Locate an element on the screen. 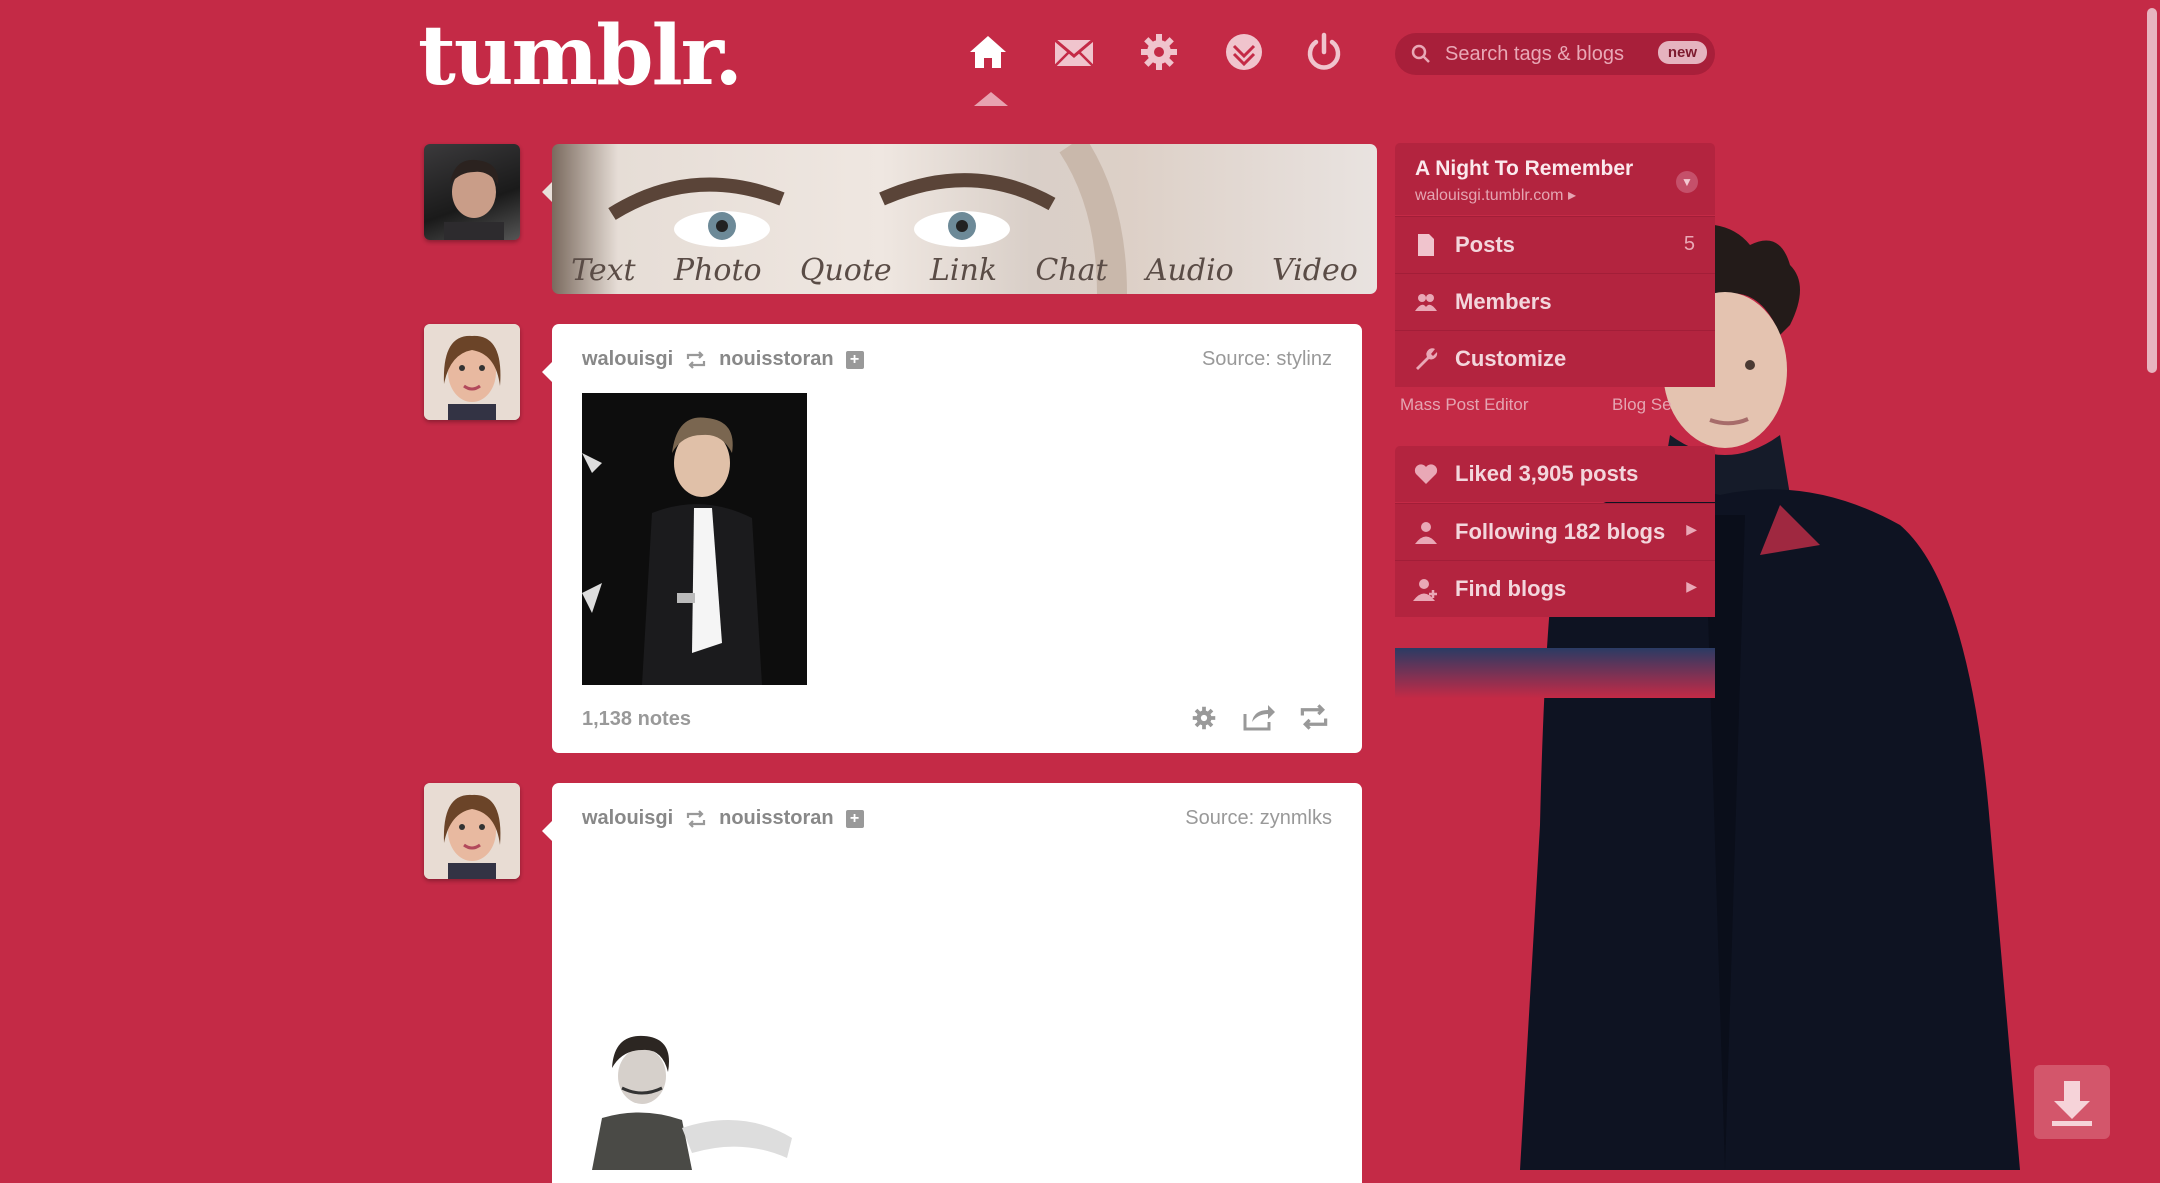  posts-count: 5 is located at coordinates (1689, 244).